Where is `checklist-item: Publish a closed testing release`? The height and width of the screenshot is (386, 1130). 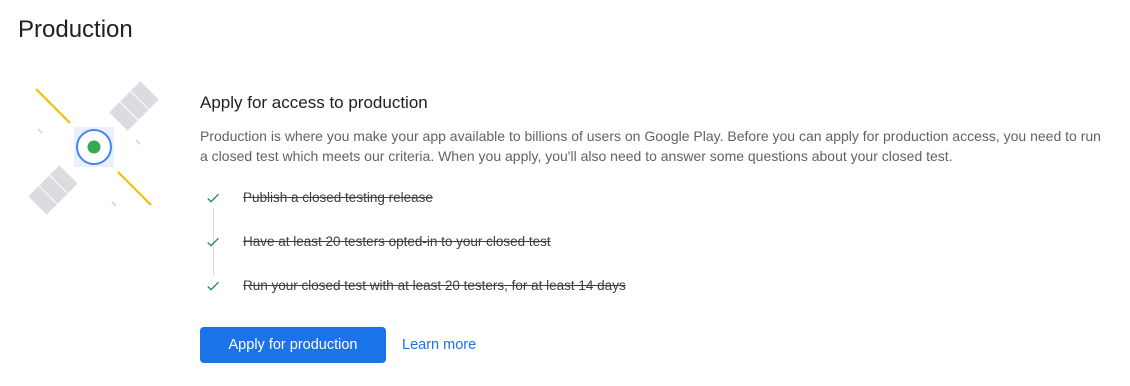
checklist-item: Publish a closed testing release is located at coordinates (655, 210).